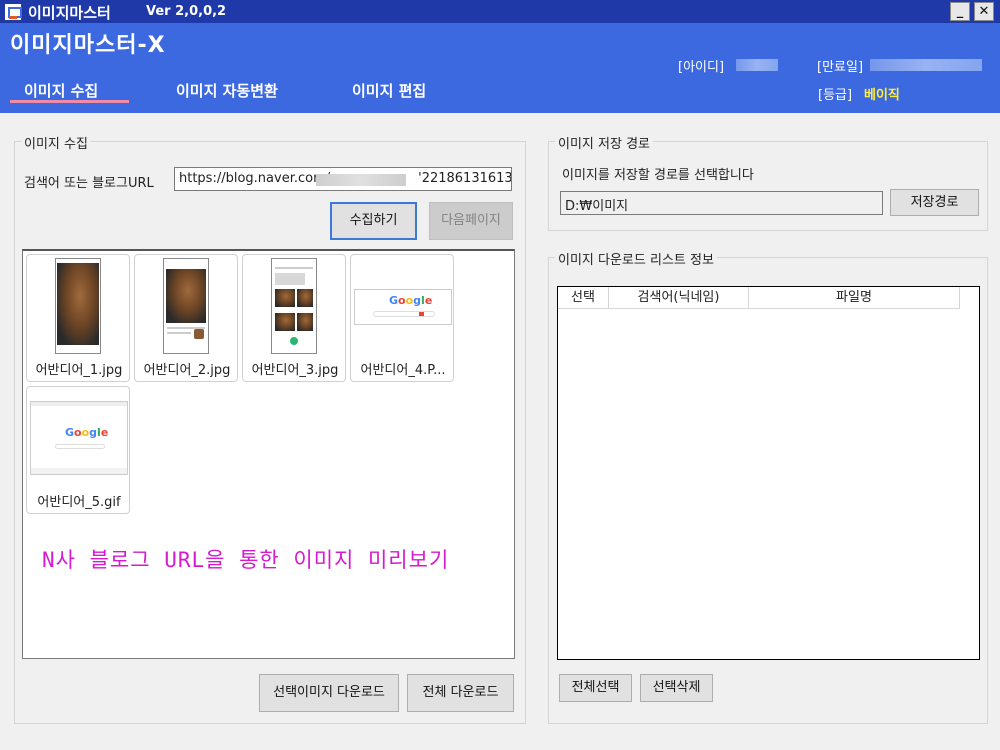 This screenshot has height=750, width=1000. Describe the element at coordinates (89, 183) in the screenshot. I see `search-label: 검색어 또는 블로그URL` at that location.